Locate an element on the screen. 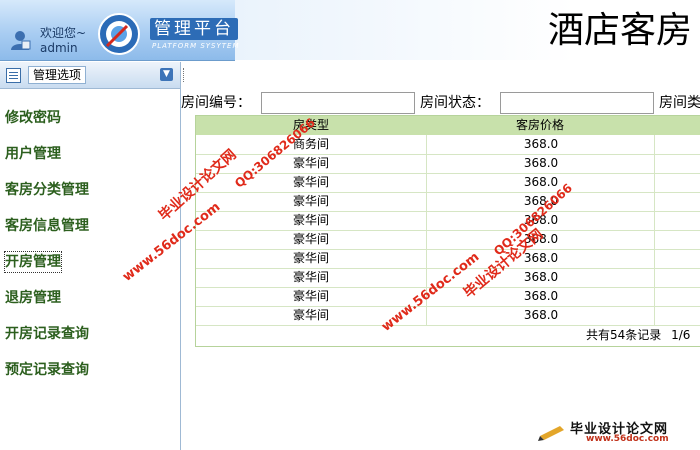  pager-total: 共有54条记录 is located at coordinates (624, 335).